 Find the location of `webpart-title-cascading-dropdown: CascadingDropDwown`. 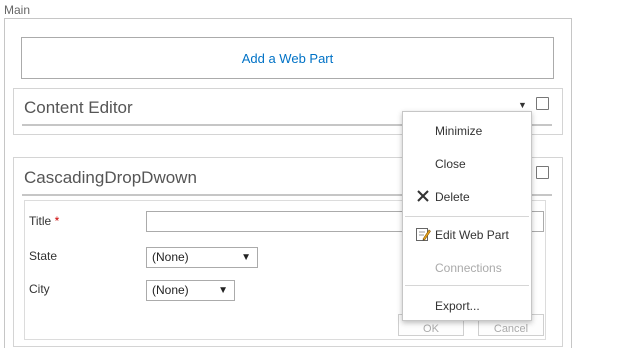

webpart-title-cascading-dropdown: CascadingDropDwown is located at coordinates (110, 177).